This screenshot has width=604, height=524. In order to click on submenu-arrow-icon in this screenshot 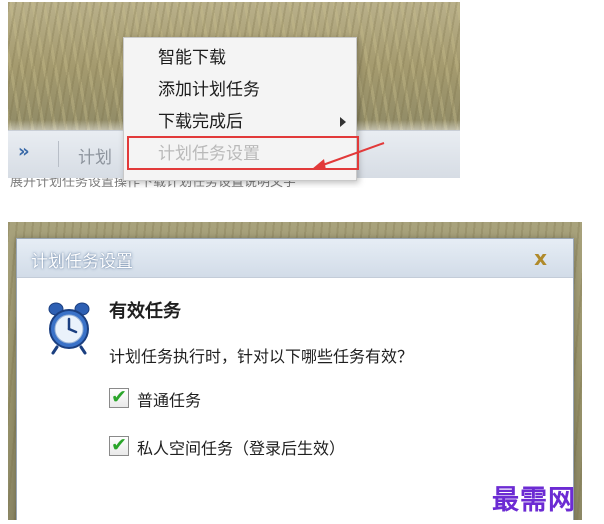, I will do `click(343, 122)`.